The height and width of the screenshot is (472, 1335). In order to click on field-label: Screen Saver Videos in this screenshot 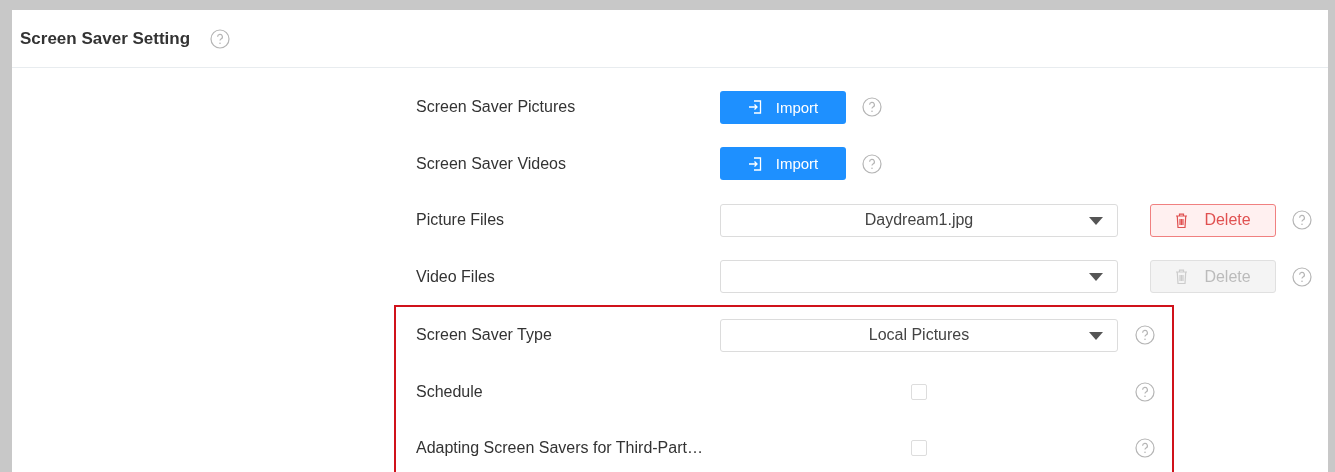, I will do `click(491, 163)`.